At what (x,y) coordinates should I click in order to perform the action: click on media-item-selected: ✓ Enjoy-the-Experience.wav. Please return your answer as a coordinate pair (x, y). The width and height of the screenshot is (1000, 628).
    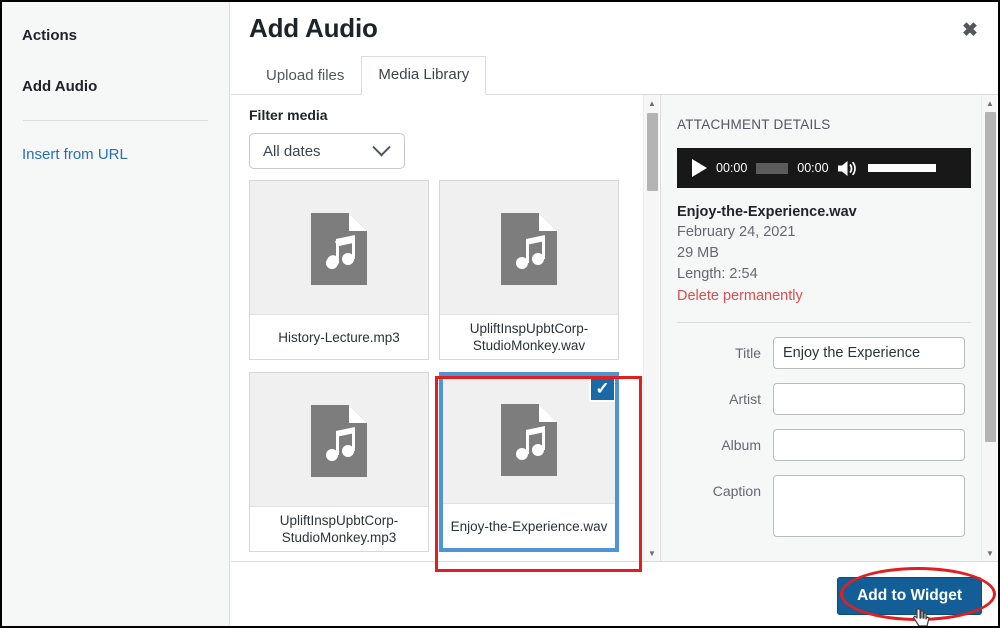
    Looking at the image, I should click on (529, 462).